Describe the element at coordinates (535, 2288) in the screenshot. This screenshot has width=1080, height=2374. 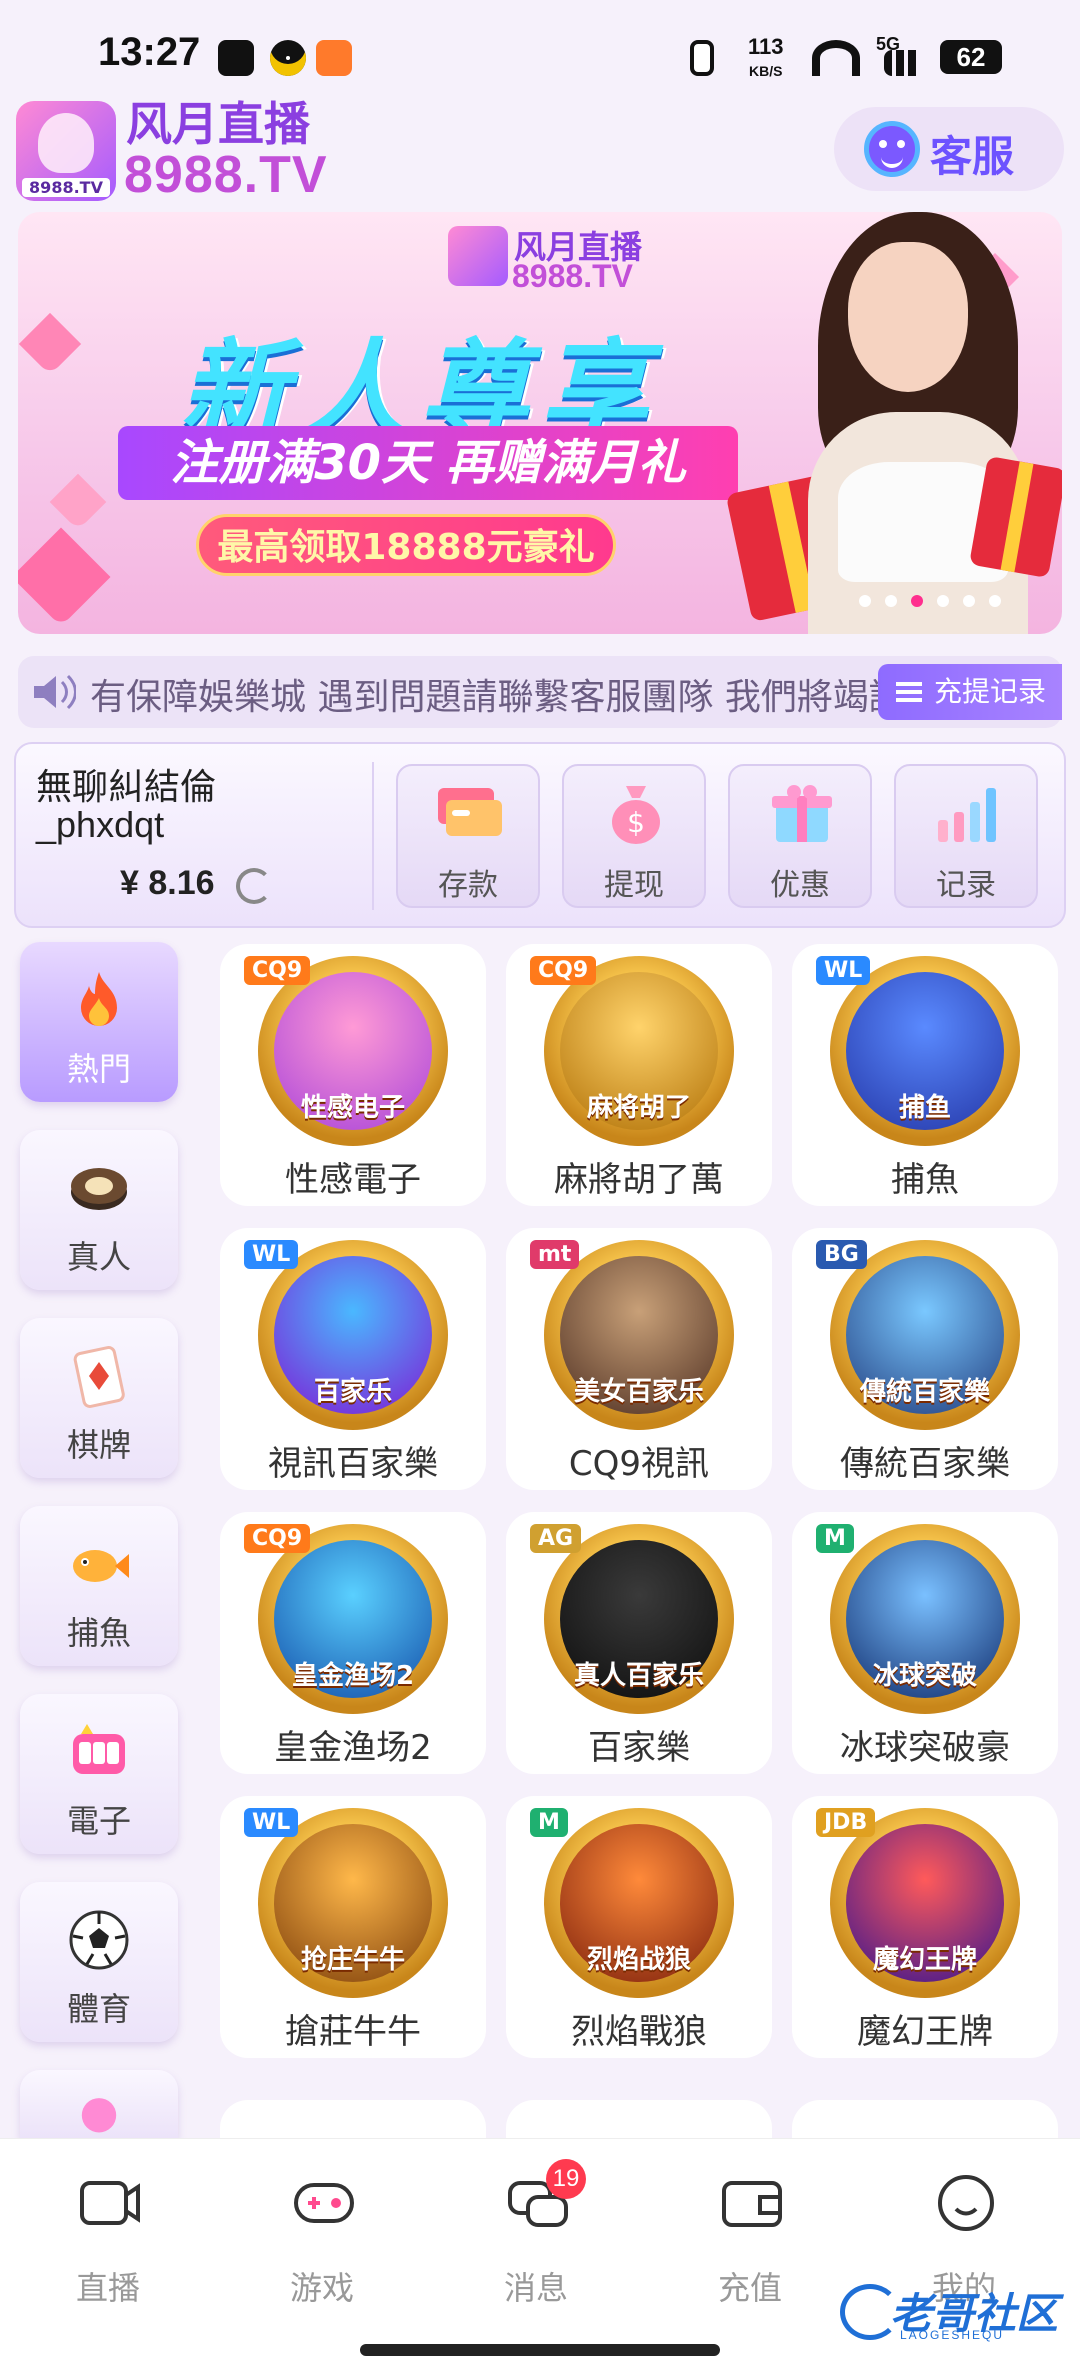
I see `nav-label: 消息` at that location.